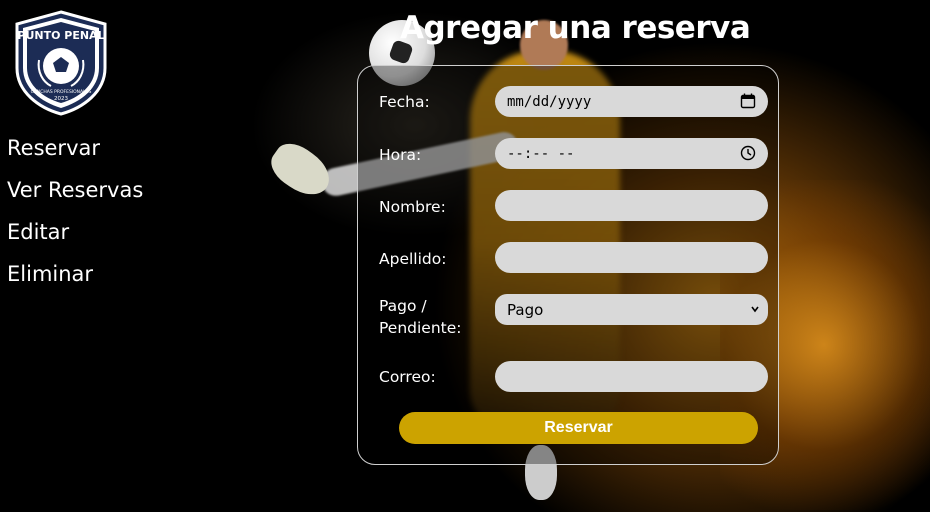 The width and height of the screenshot is (930, 512). Describe the element at coordinates (61, 63) in the screenshot. I see `brand-logo: PUNTO PENAL CANCHAS PROFESIONALES 2023` at that location.